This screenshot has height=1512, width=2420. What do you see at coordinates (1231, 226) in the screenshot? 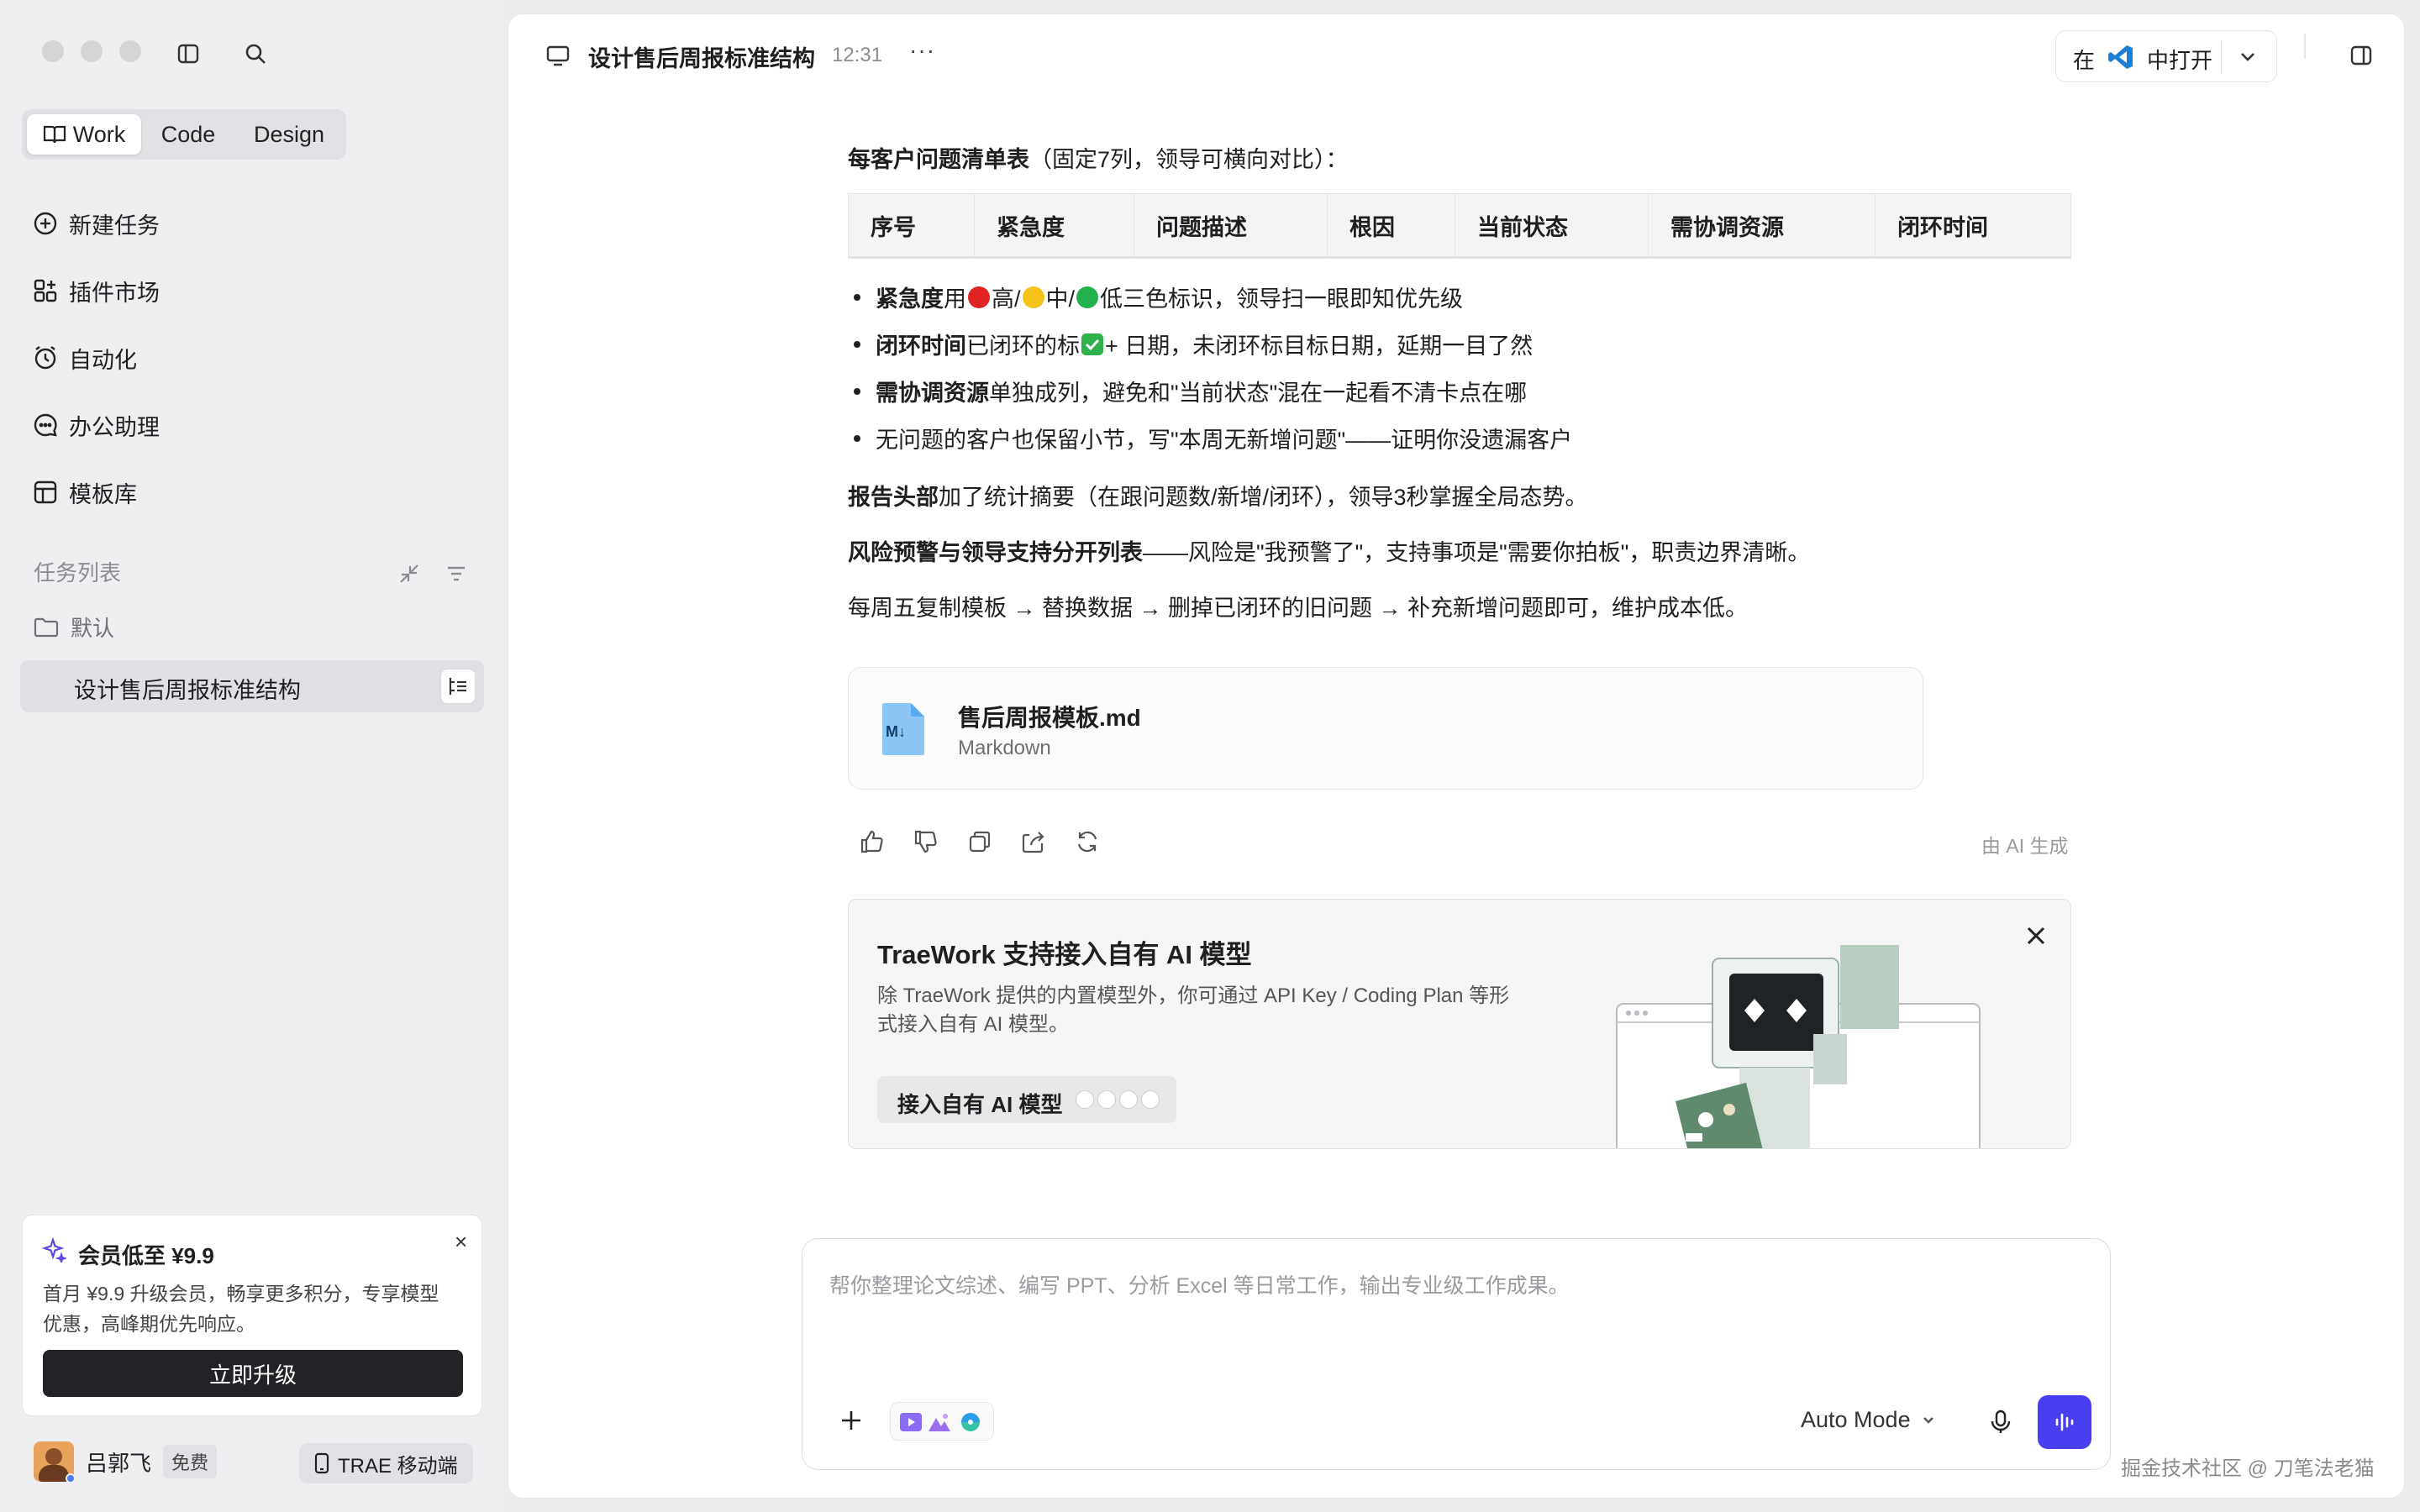
I see `table-header-cell: 问题描述` at bounding box center [1231, 226].